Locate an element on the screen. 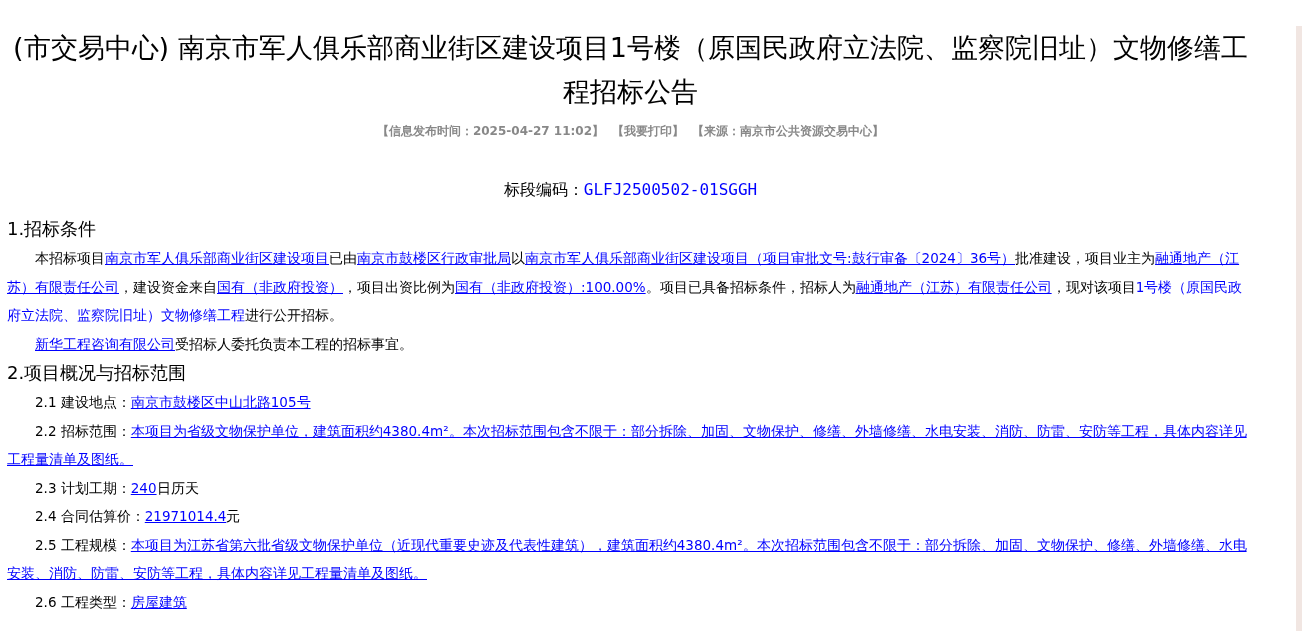 The height and width of the screenshot is (631, 1302). section-heading: 1.招标条件 is located at coordinates (52, 229).